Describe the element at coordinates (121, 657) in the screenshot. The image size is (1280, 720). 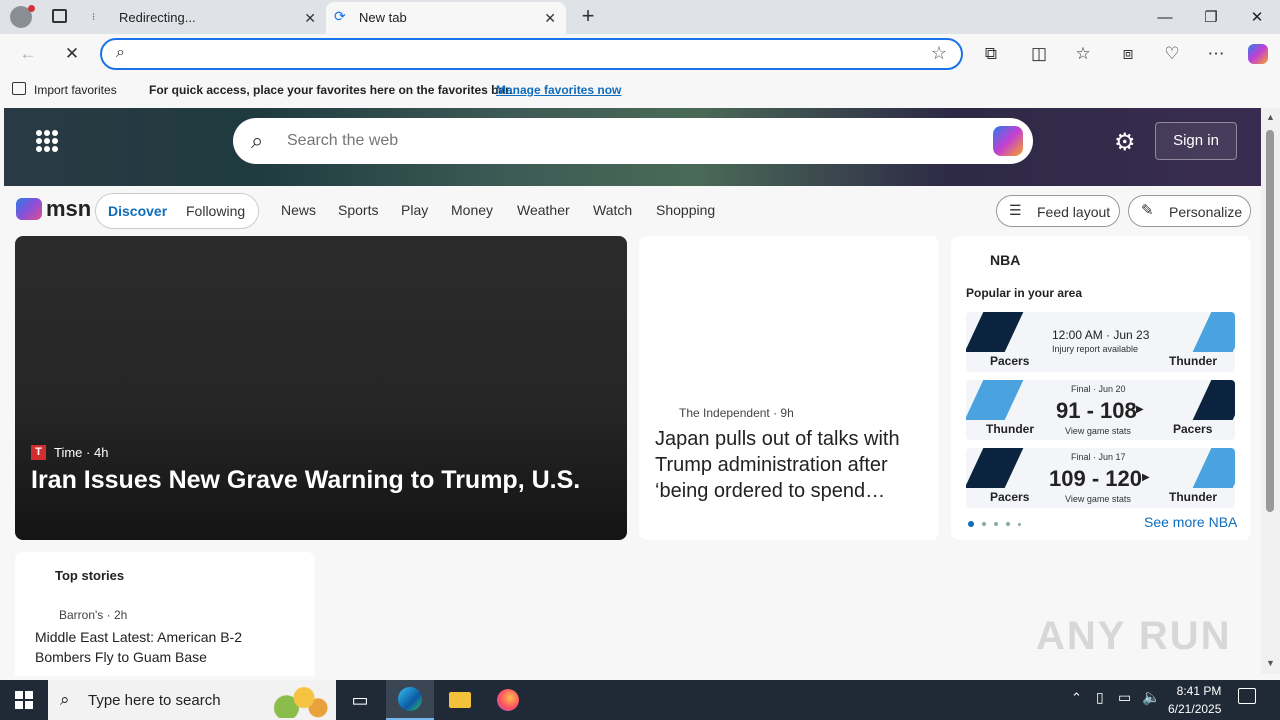
I see `top-story-headline-line-2: Bombers Fly to Guam Base` at that location.